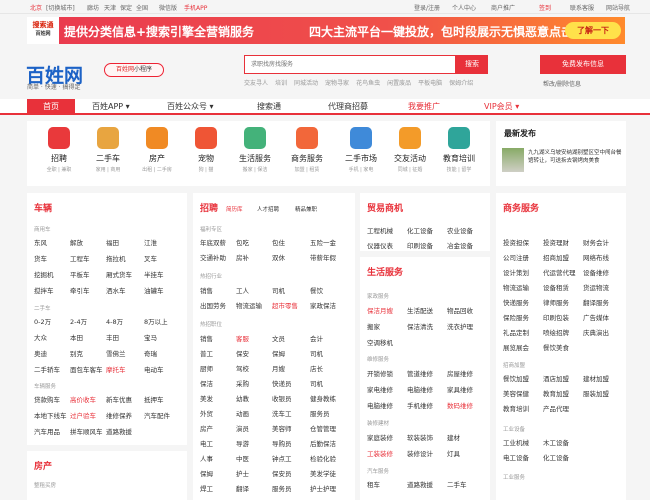  What do you see at coordinates (323, 473) in the screenshot?
I see `category-link: 美发学徒` at bounding box center [323, 473].